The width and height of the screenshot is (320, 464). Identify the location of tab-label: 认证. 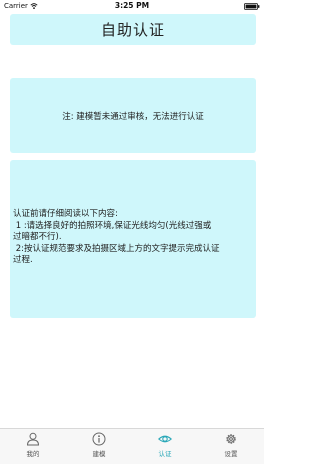
(165, 454).